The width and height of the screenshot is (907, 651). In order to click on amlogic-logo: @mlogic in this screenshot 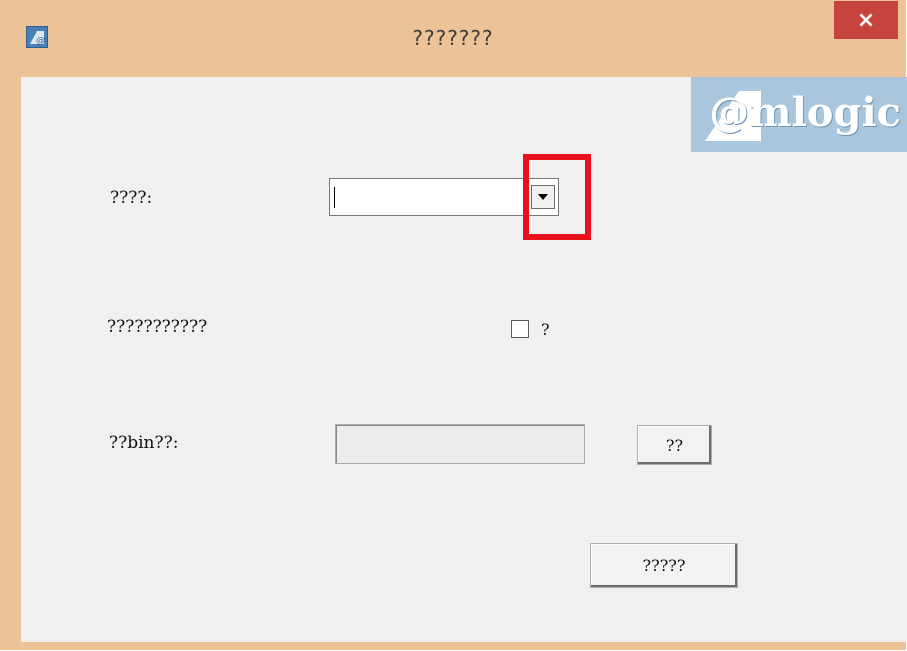, I will do `click(799, 114)`.